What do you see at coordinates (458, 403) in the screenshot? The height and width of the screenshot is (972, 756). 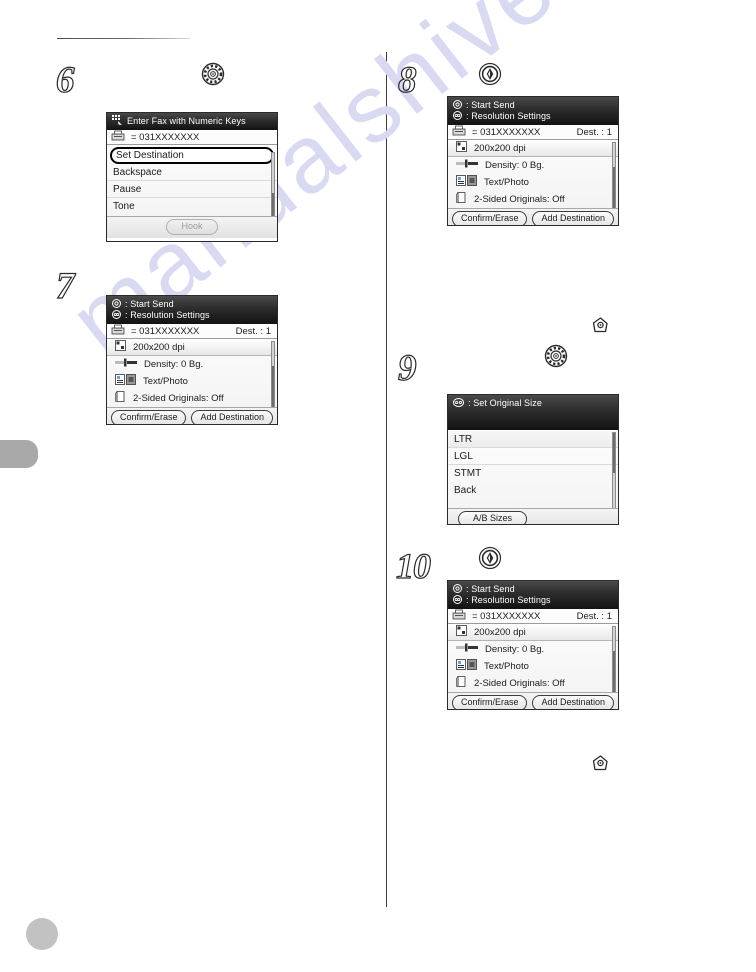 I see `original-size-icon` at bounding box center [458, 403].